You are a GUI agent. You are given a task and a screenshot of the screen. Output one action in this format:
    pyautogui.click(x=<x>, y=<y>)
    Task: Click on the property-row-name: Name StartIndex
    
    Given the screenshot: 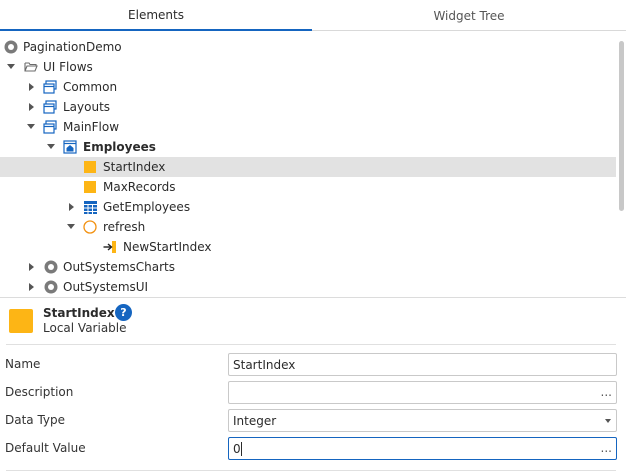 What is the action you would take?
    pyautogui.click(x=313, y=364)
    